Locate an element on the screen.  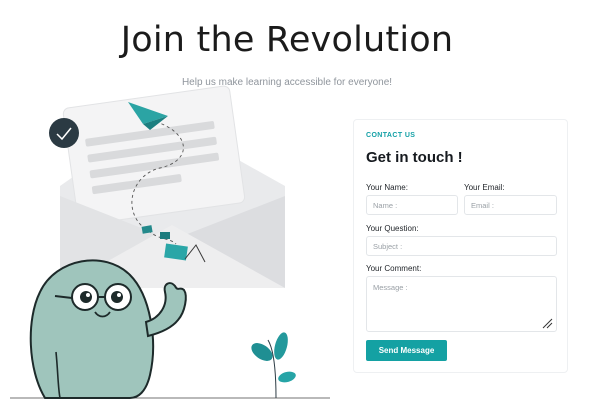
name-field is located at coordinates (412, 205).